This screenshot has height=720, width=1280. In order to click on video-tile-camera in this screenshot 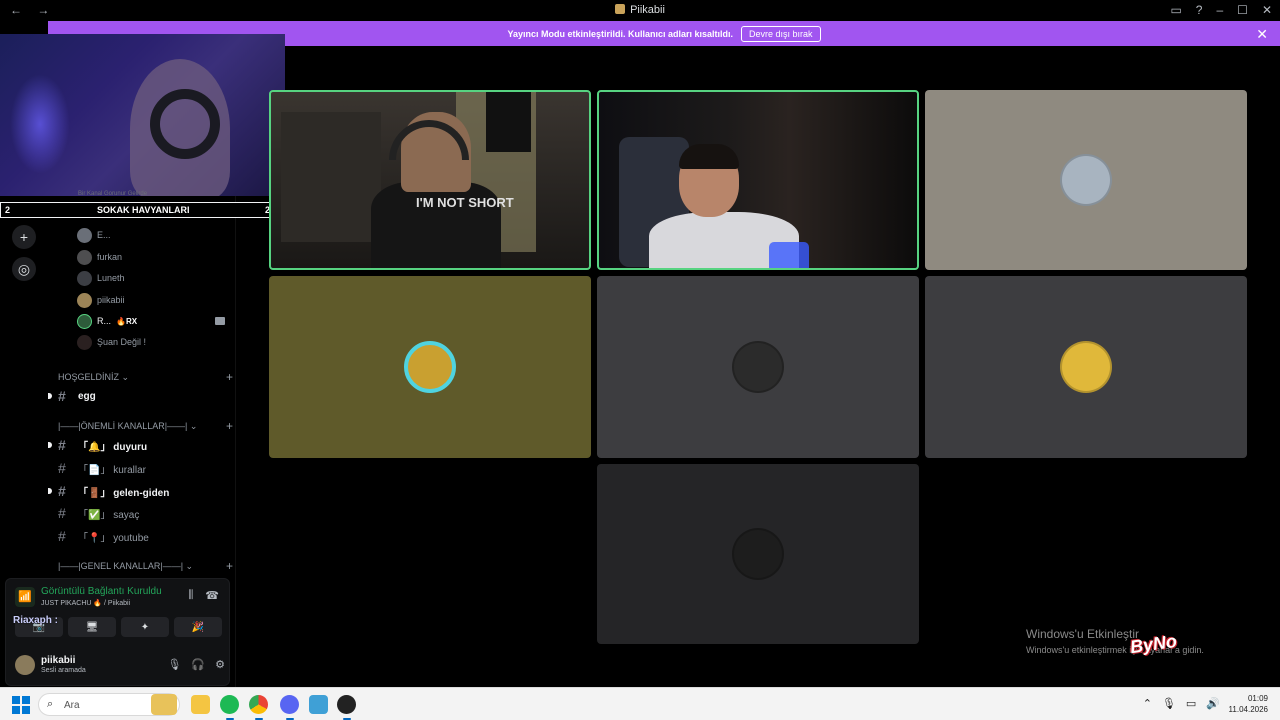, I will do `click(758, 180)`.